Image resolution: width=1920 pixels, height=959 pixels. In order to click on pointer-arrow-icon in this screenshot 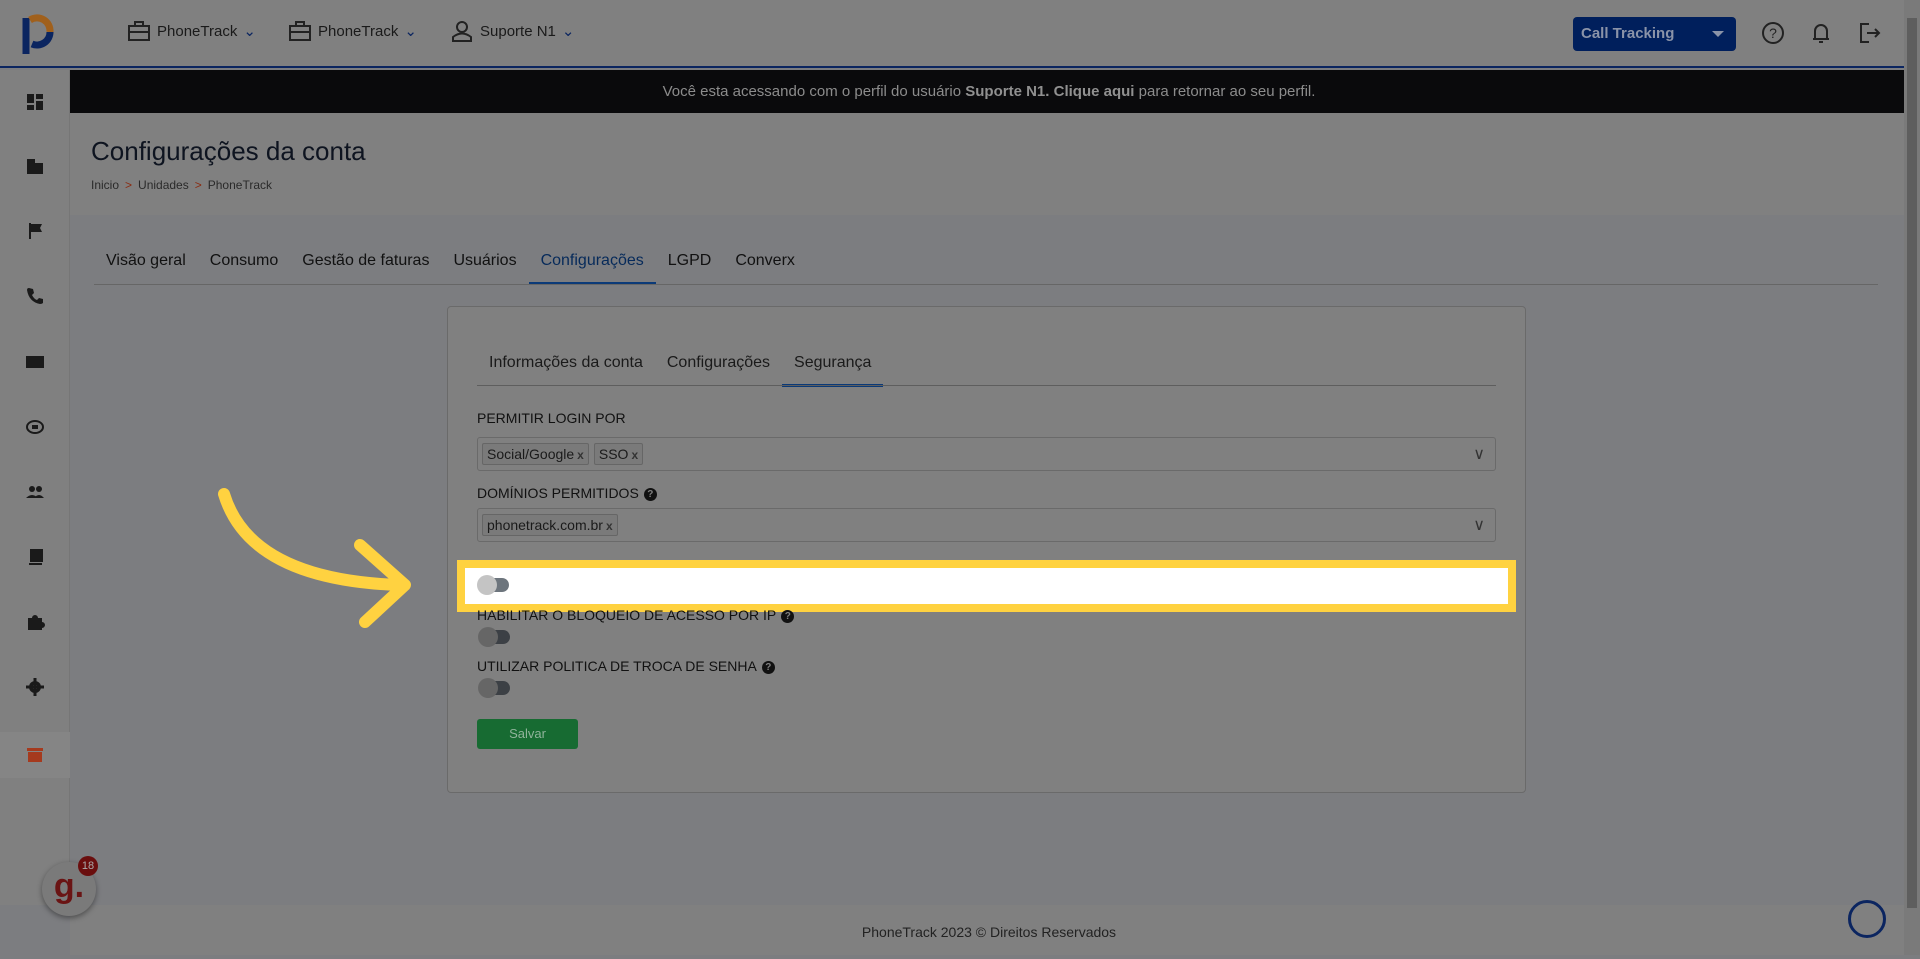, I will do `click(314, 558)`.